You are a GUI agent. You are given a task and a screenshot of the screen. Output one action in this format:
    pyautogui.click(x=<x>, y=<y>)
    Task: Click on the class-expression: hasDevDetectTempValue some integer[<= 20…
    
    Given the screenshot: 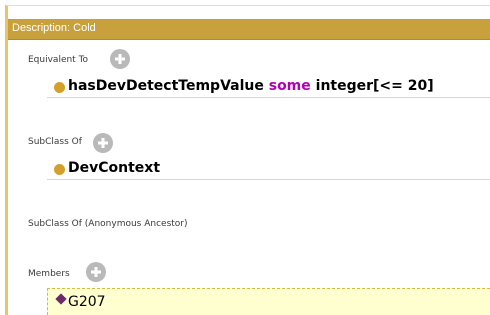 What is the action you would take?
    pyautogui.click(x=251, y=86)
    